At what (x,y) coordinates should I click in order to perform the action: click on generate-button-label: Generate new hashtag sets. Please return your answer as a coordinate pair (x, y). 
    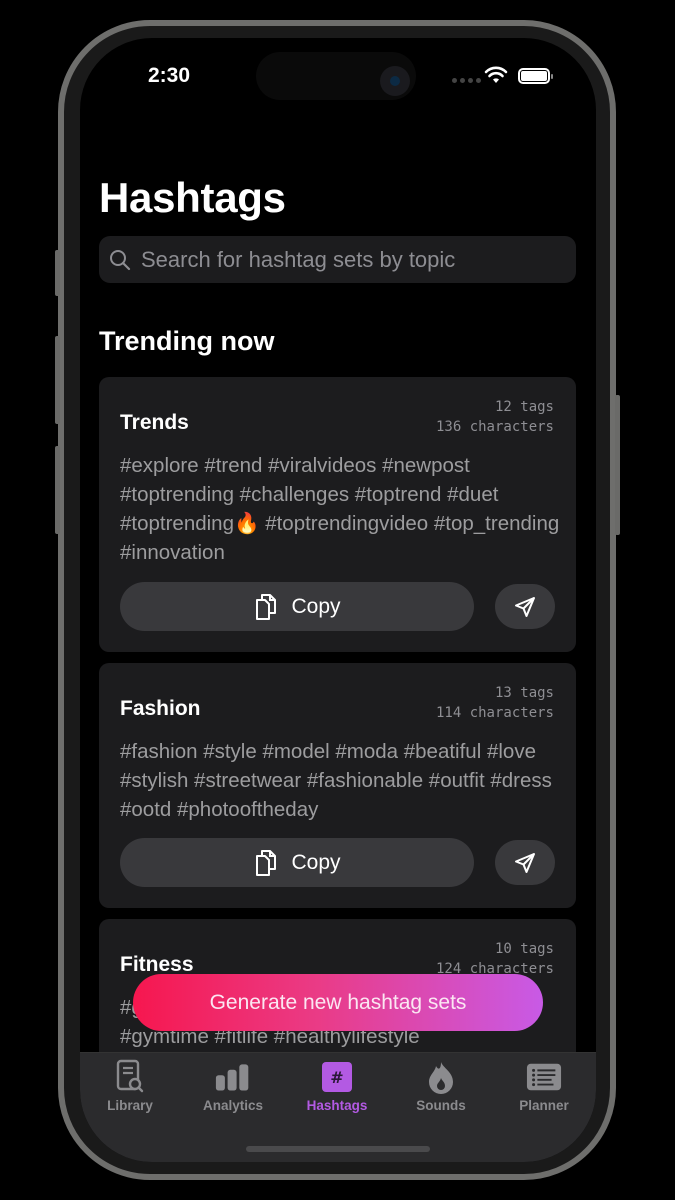
    Looking at the image, I should click on (338, 1002).